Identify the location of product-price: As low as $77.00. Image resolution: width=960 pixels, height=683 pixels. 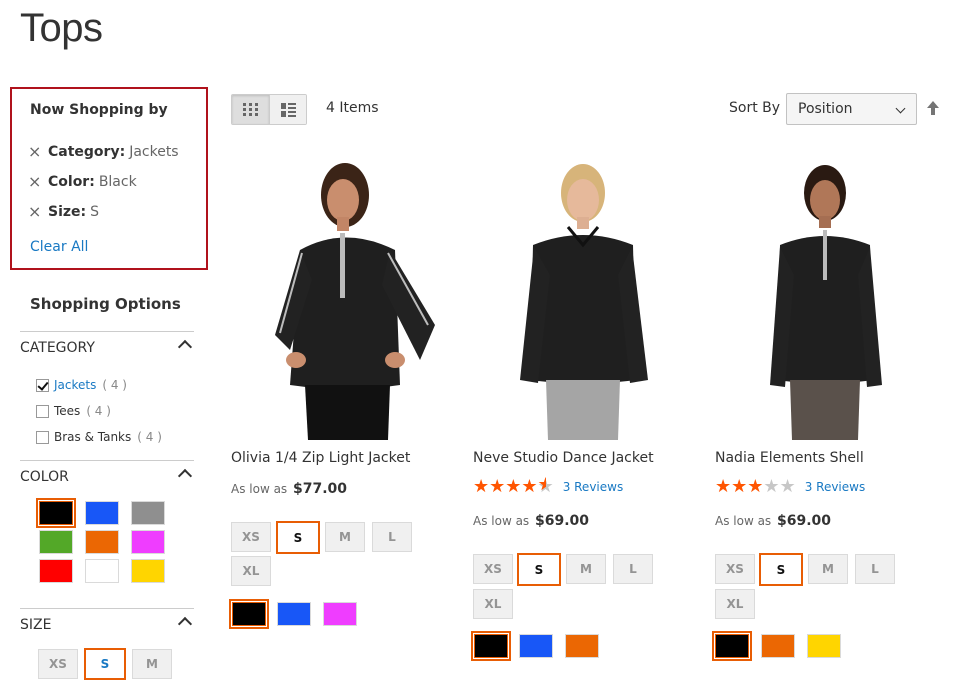
(289, 489).